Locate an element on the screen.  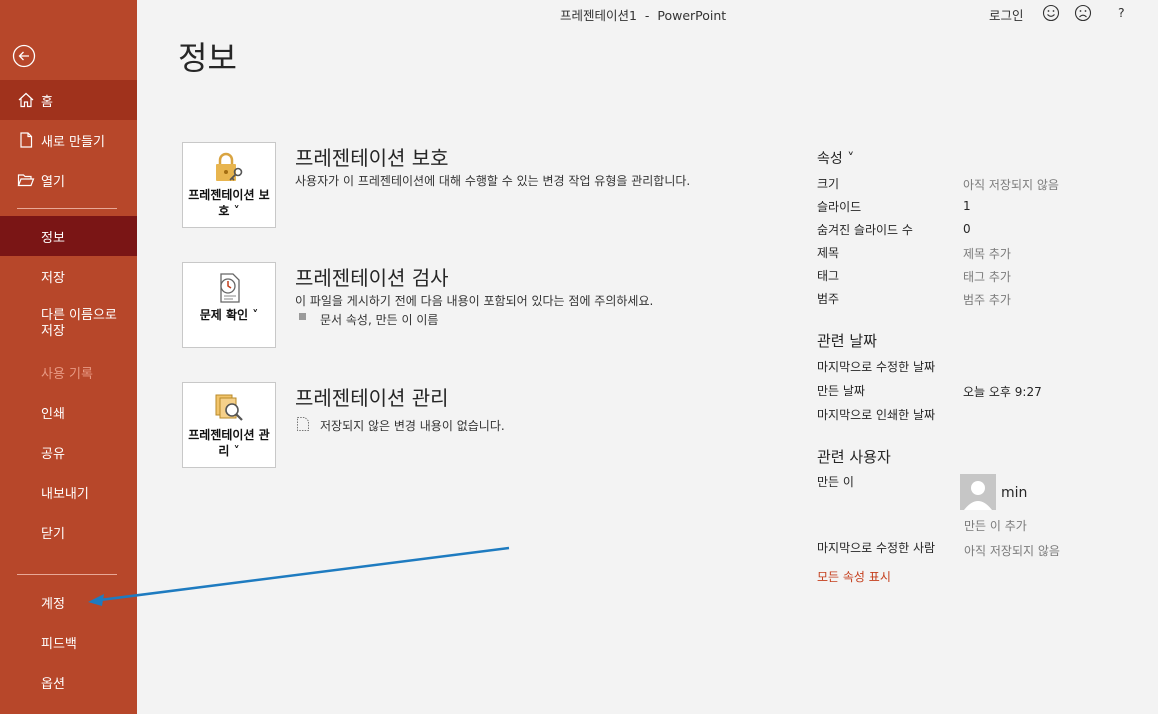
section-title: 프레젠테이션 보호 is located at coordinates (372, 158).